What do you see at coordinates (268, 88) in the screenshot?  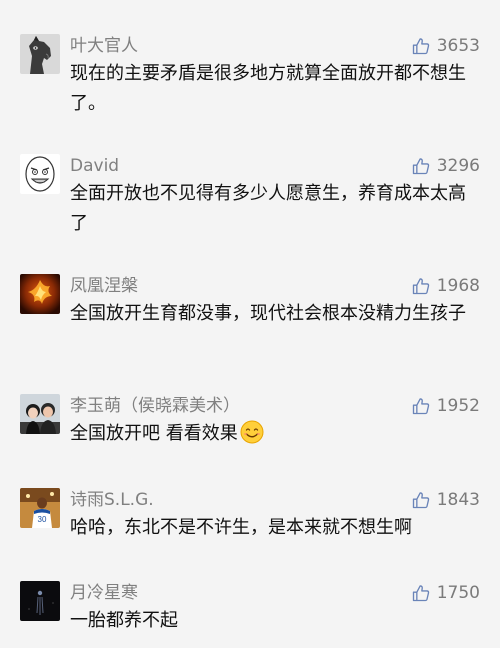 I see `comment-text: 现在的主要矛盾是很多地方就算全面放开都不想生了。` at bounding box center [268, 88].